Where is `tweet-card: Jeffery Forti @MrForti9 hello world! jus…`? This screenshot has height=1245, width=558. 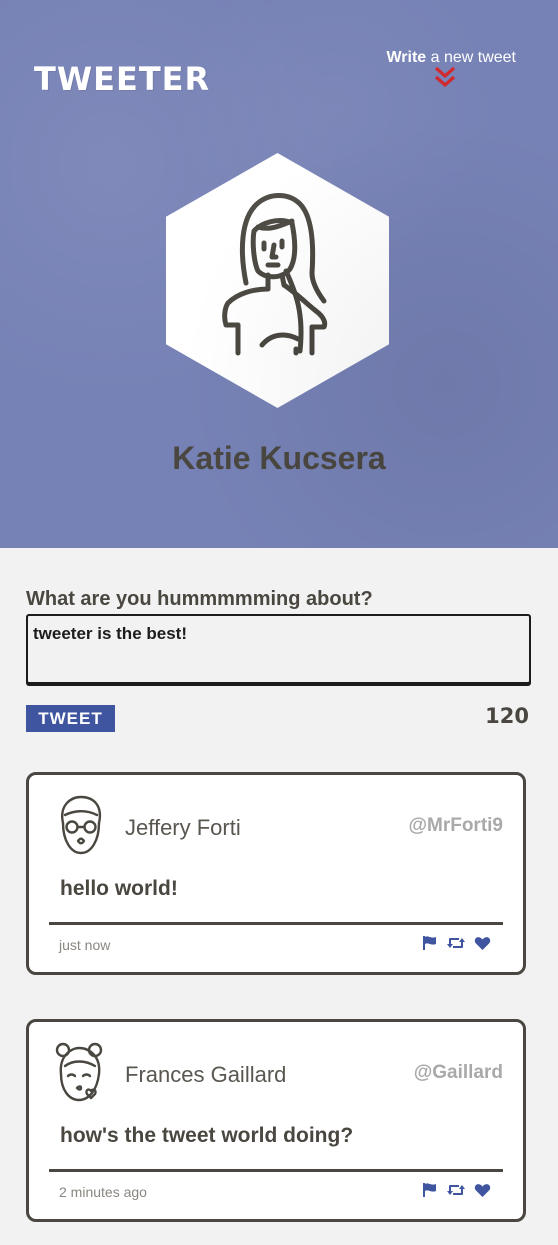 tweet-card: Jeffery Forti @MrForti9 hello world! jus… is located at coordinates (276, 873).